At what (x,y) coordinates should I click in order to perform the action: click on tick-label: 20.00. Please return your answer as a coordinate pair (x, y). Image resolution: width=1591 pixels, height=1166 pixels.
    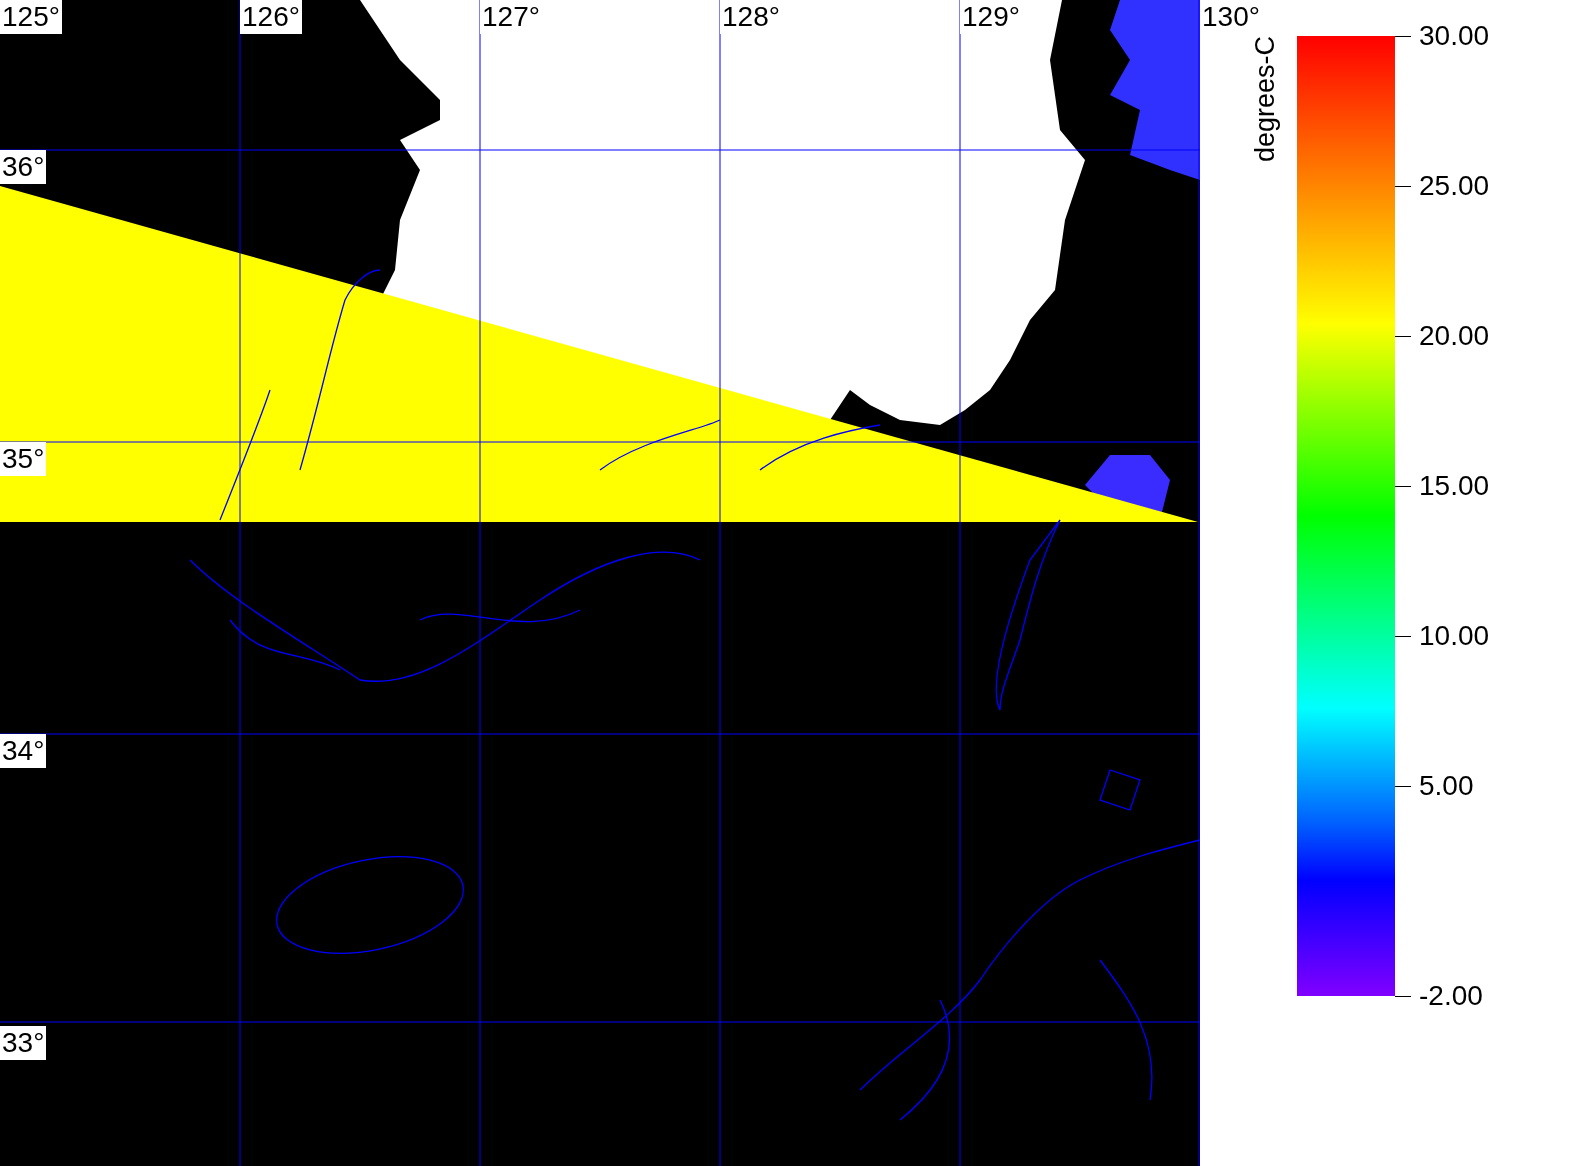
    Looking at the image, I should click on (1454, 336).